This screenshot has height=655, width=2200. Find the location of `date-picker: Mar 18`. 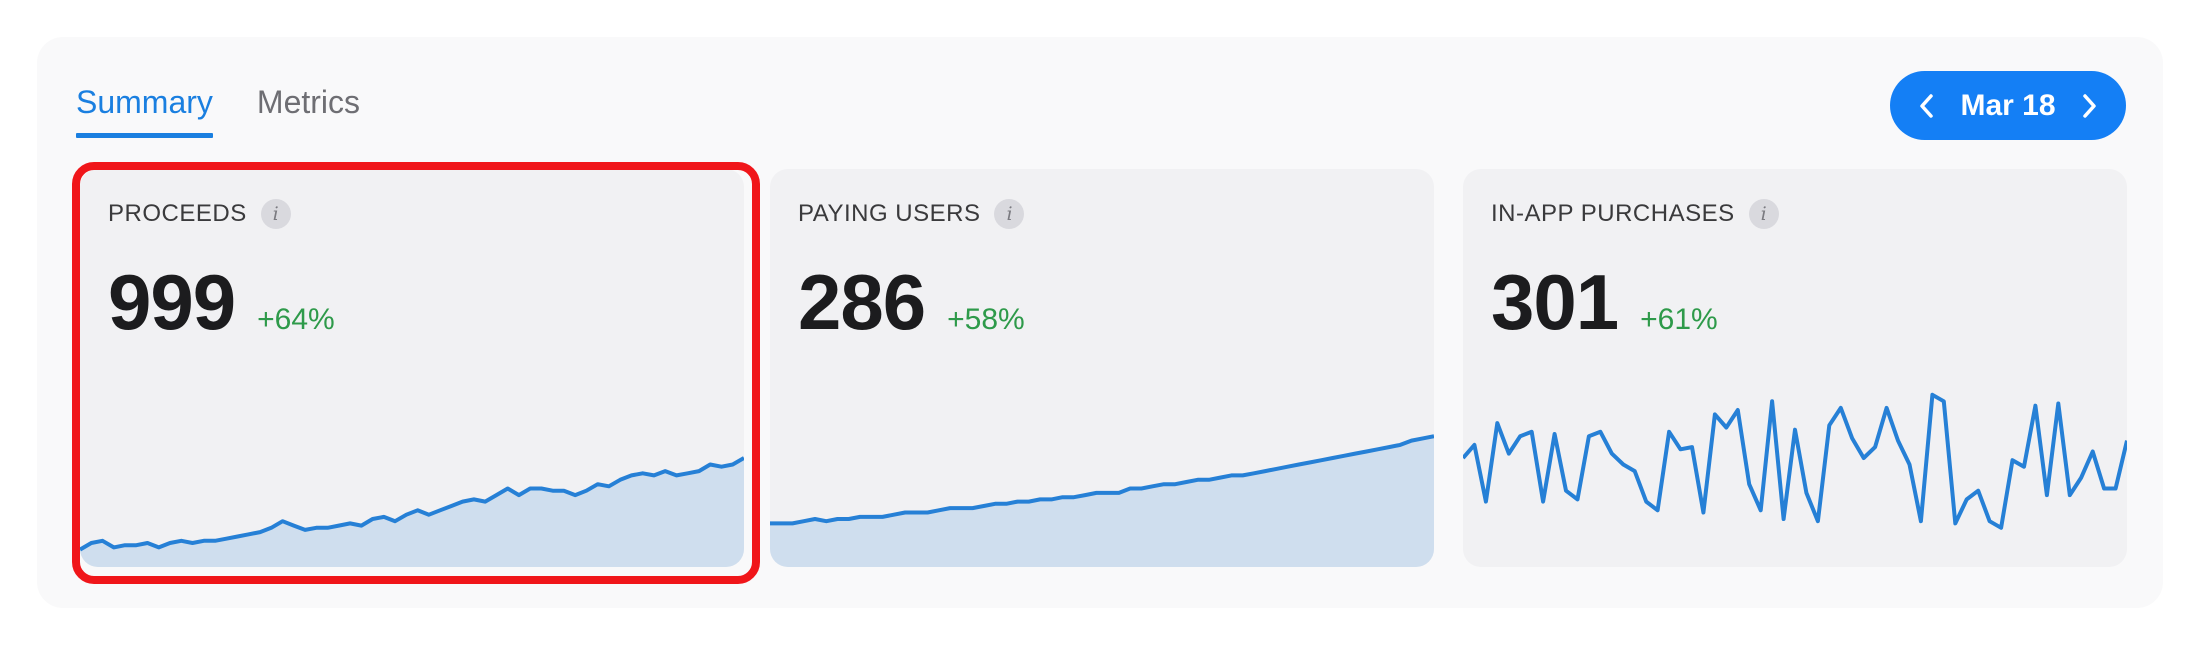

date-picker: Mar 18 is located at coordinates (2008, 105).